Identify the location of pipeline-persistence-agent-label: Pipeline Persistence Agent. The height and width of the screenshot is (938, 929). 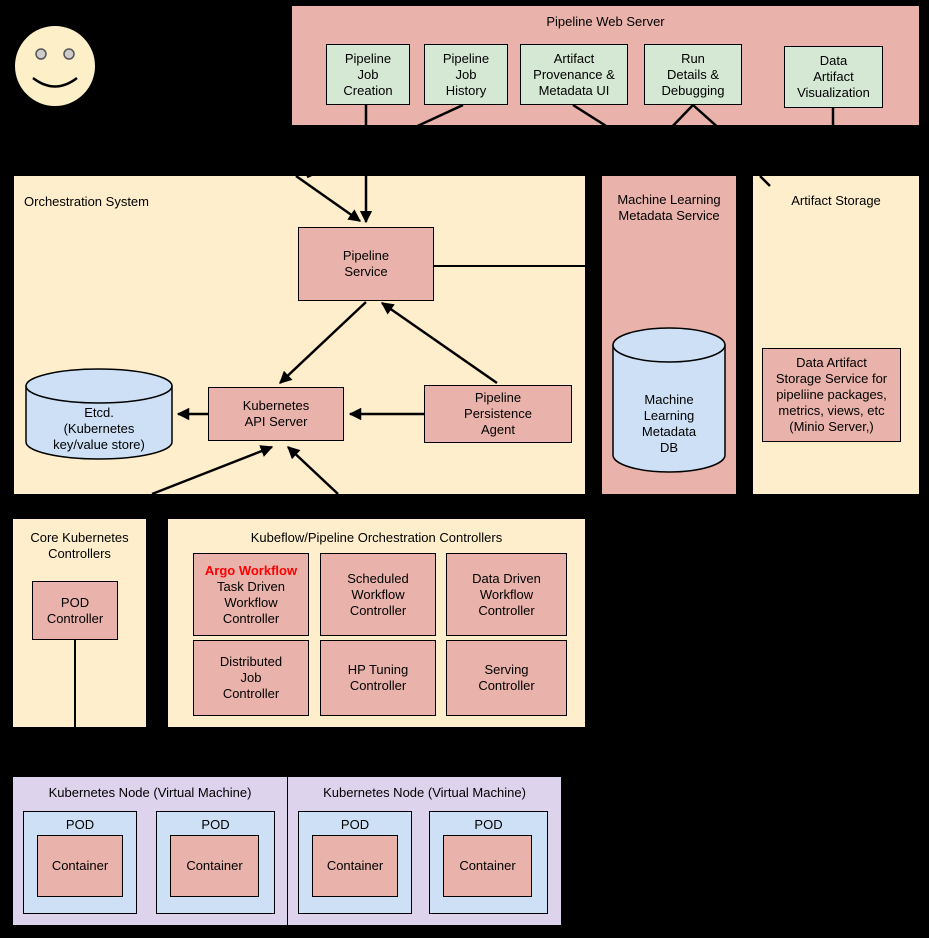
(498, 413).